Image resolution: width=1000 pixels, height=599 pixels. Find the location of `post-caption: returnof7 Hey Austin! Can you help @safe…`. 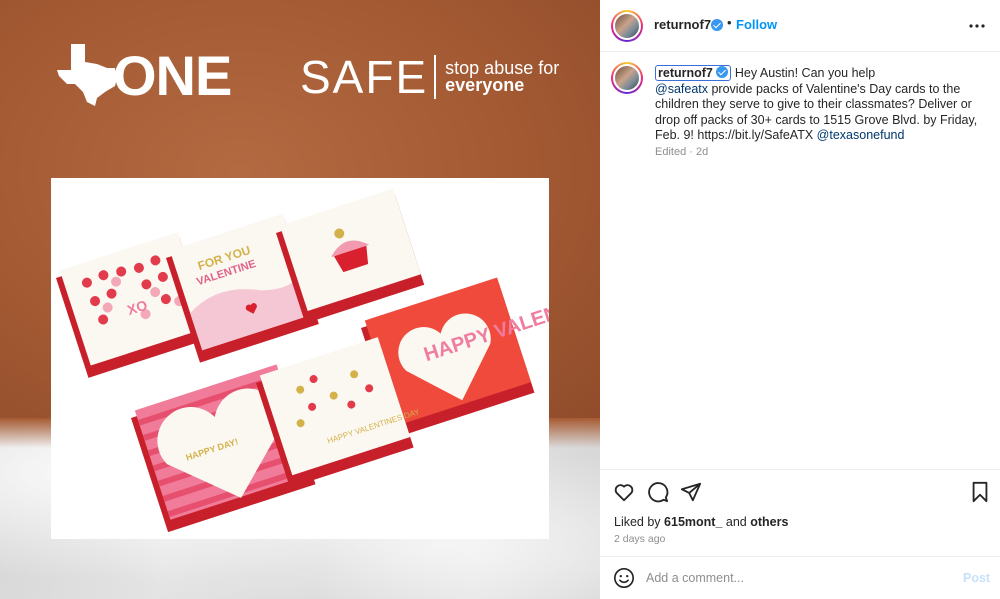

post-caption: returnof7 Hey Austin! Can you help @safe… is located at coordinates (822, 104).